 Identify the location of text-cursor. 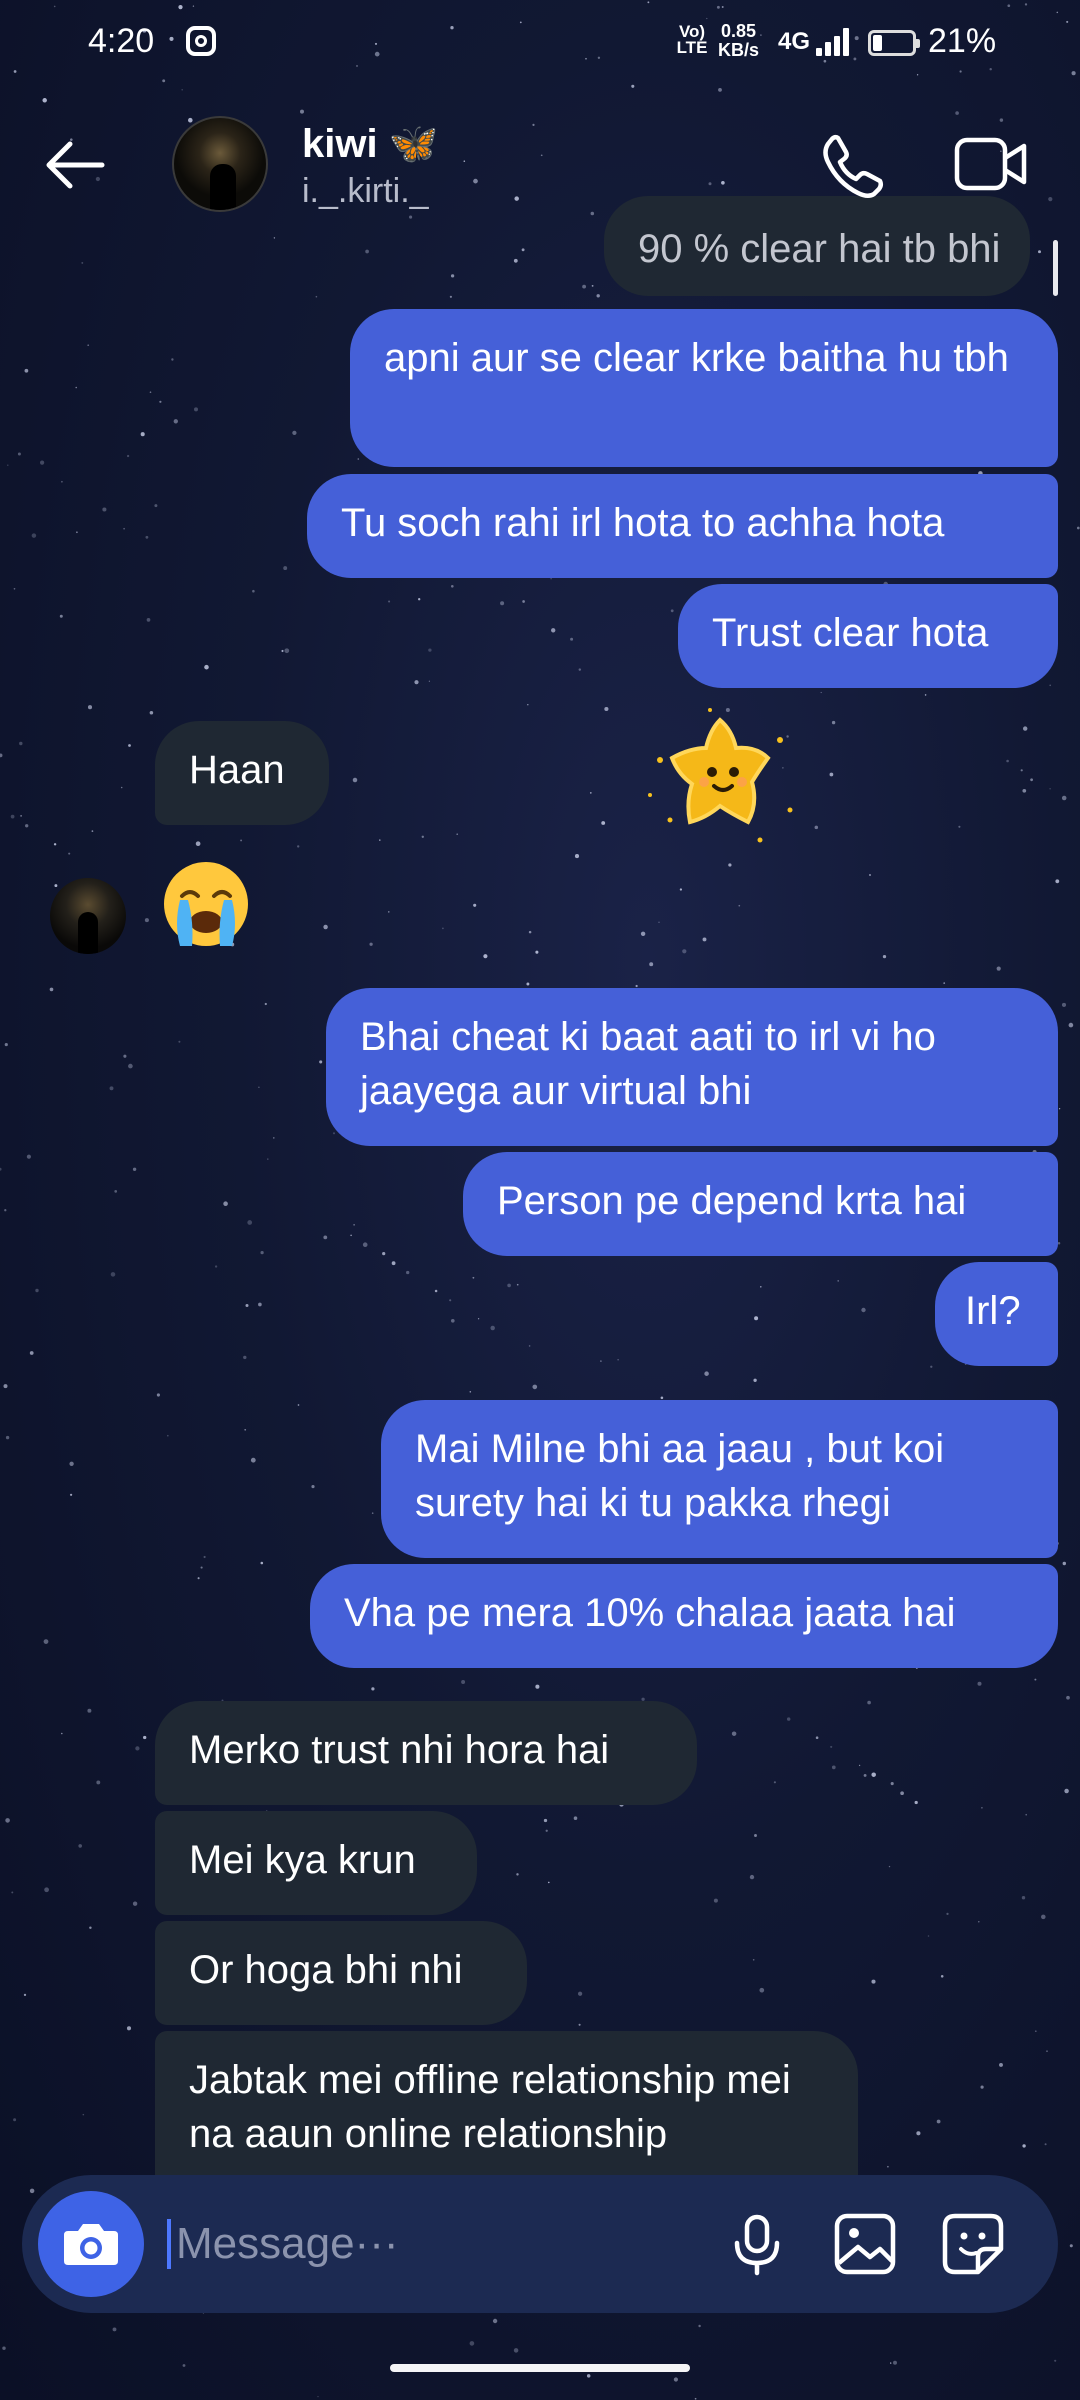
(169, 2244).